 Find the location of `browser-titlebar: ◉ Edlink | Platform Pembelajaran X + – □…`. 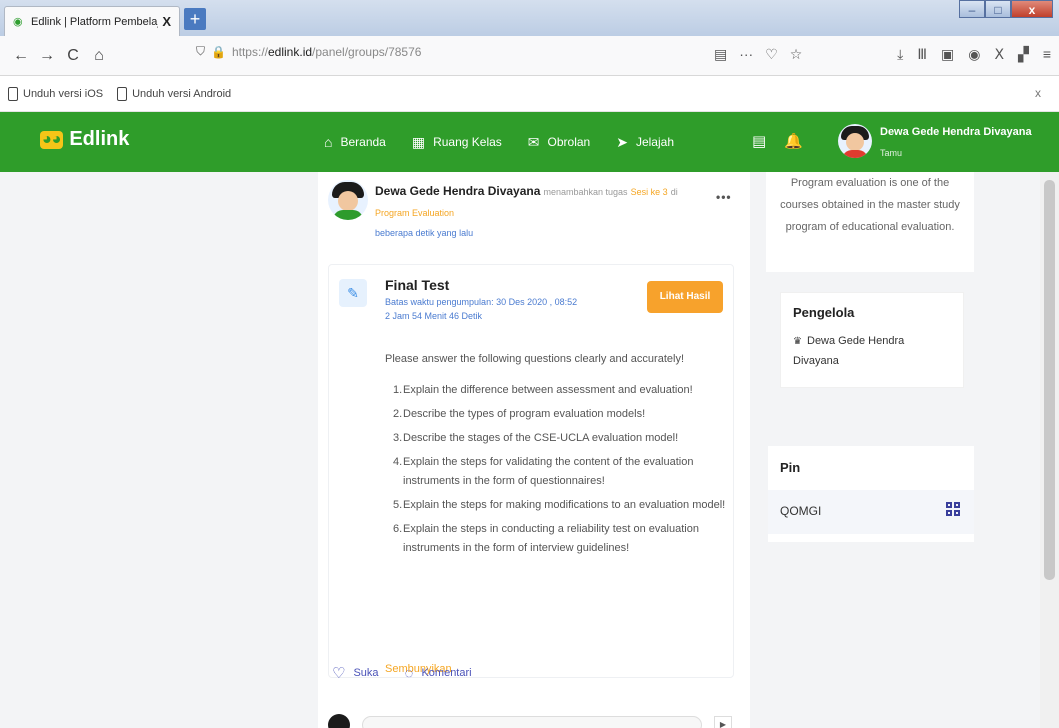

browser-titlebar: ◉ Edlink | Platform Pembelajaran X + – □… is located at coordinates (529, 18).